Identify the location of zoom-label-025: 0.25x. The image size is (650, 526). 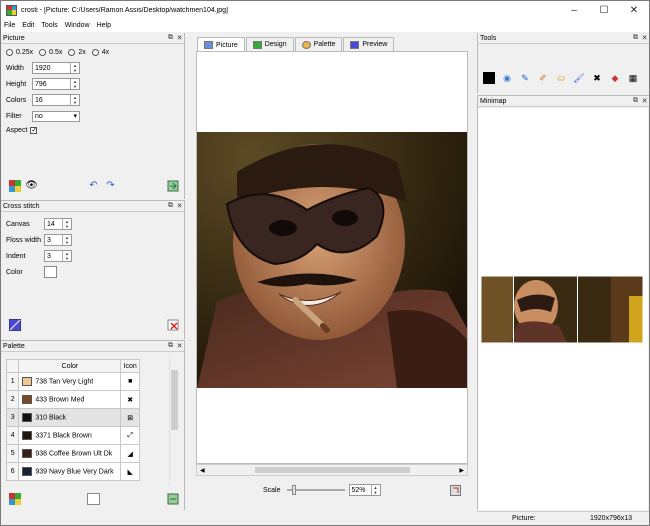
(25, 52).